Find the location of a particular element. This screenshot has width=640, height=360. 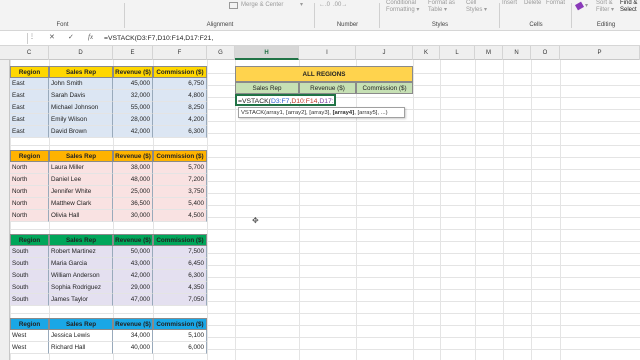

enter-icon: ✓ is located at coordinates (71, 37).